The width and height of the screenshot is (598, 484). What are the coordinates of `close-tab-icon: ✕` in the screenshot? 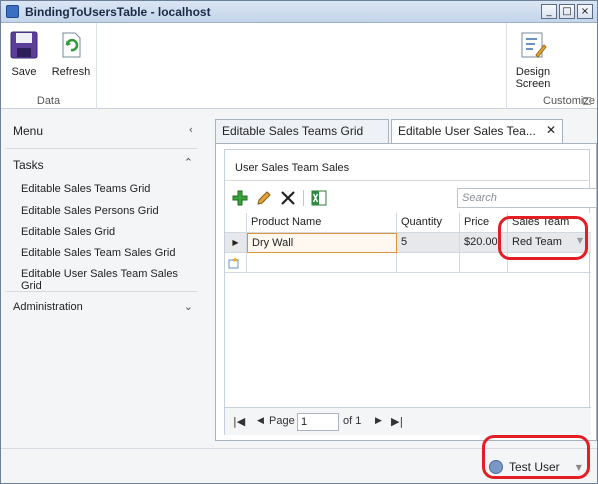 It's located at (551, 130).